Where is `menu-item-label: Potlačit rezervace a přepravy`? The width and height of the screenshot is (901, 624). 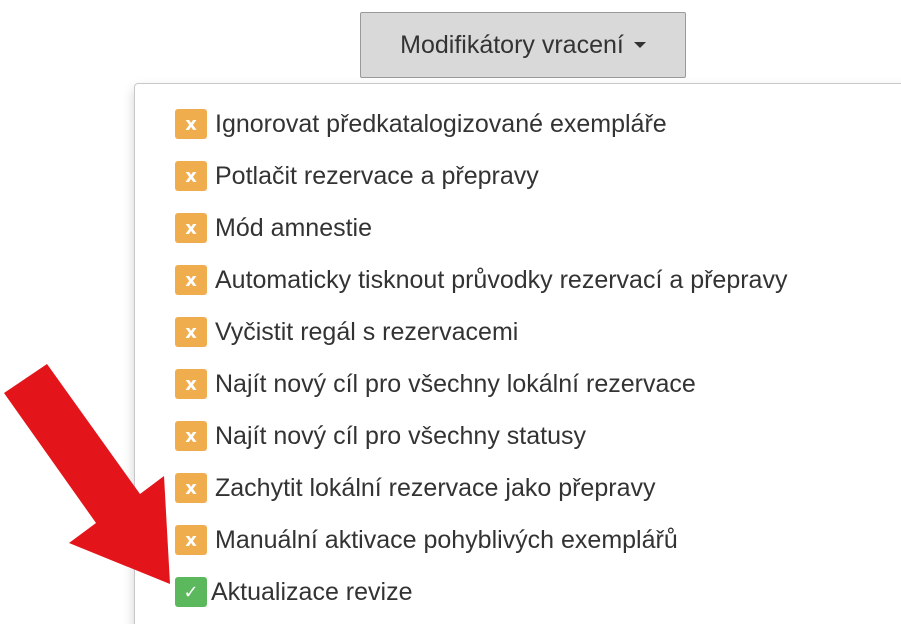
menu-item-label: Potlačit rezervace a přepravy is located at coordinates (377, 175).